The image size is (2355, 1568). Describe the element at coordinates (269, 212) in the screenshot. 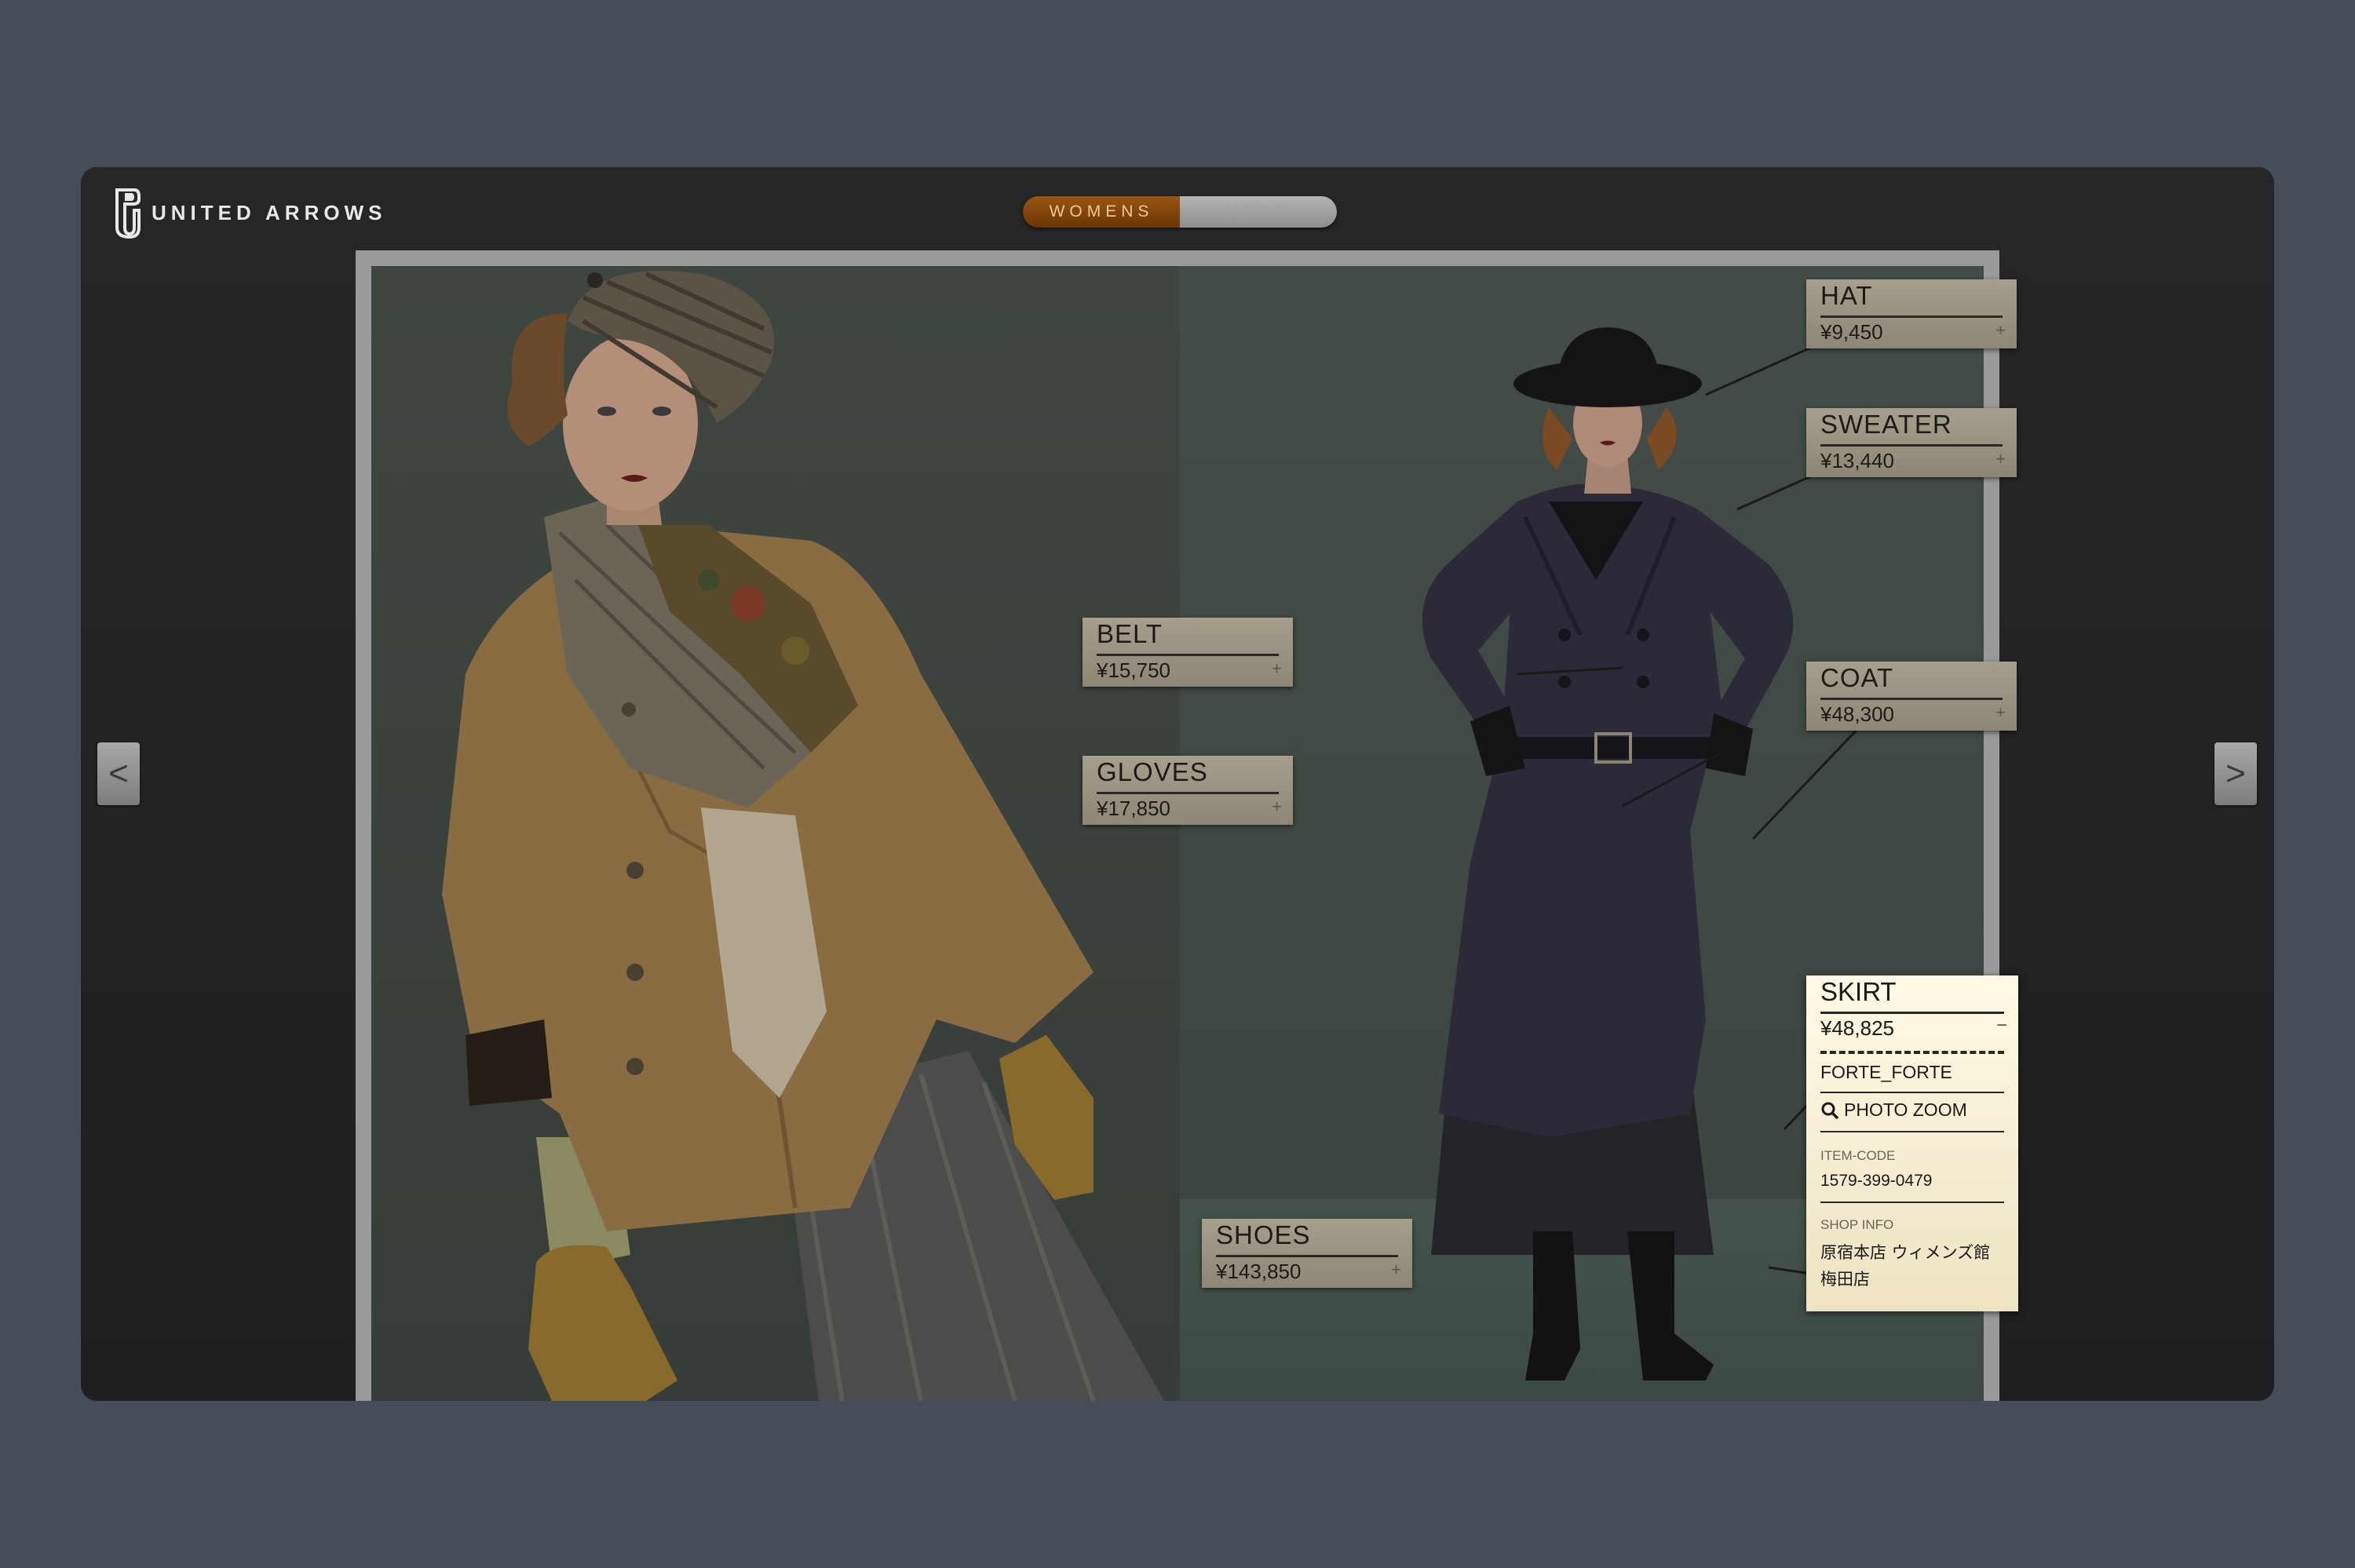

I see `brand-name: UNITED ARROWS` at that location.